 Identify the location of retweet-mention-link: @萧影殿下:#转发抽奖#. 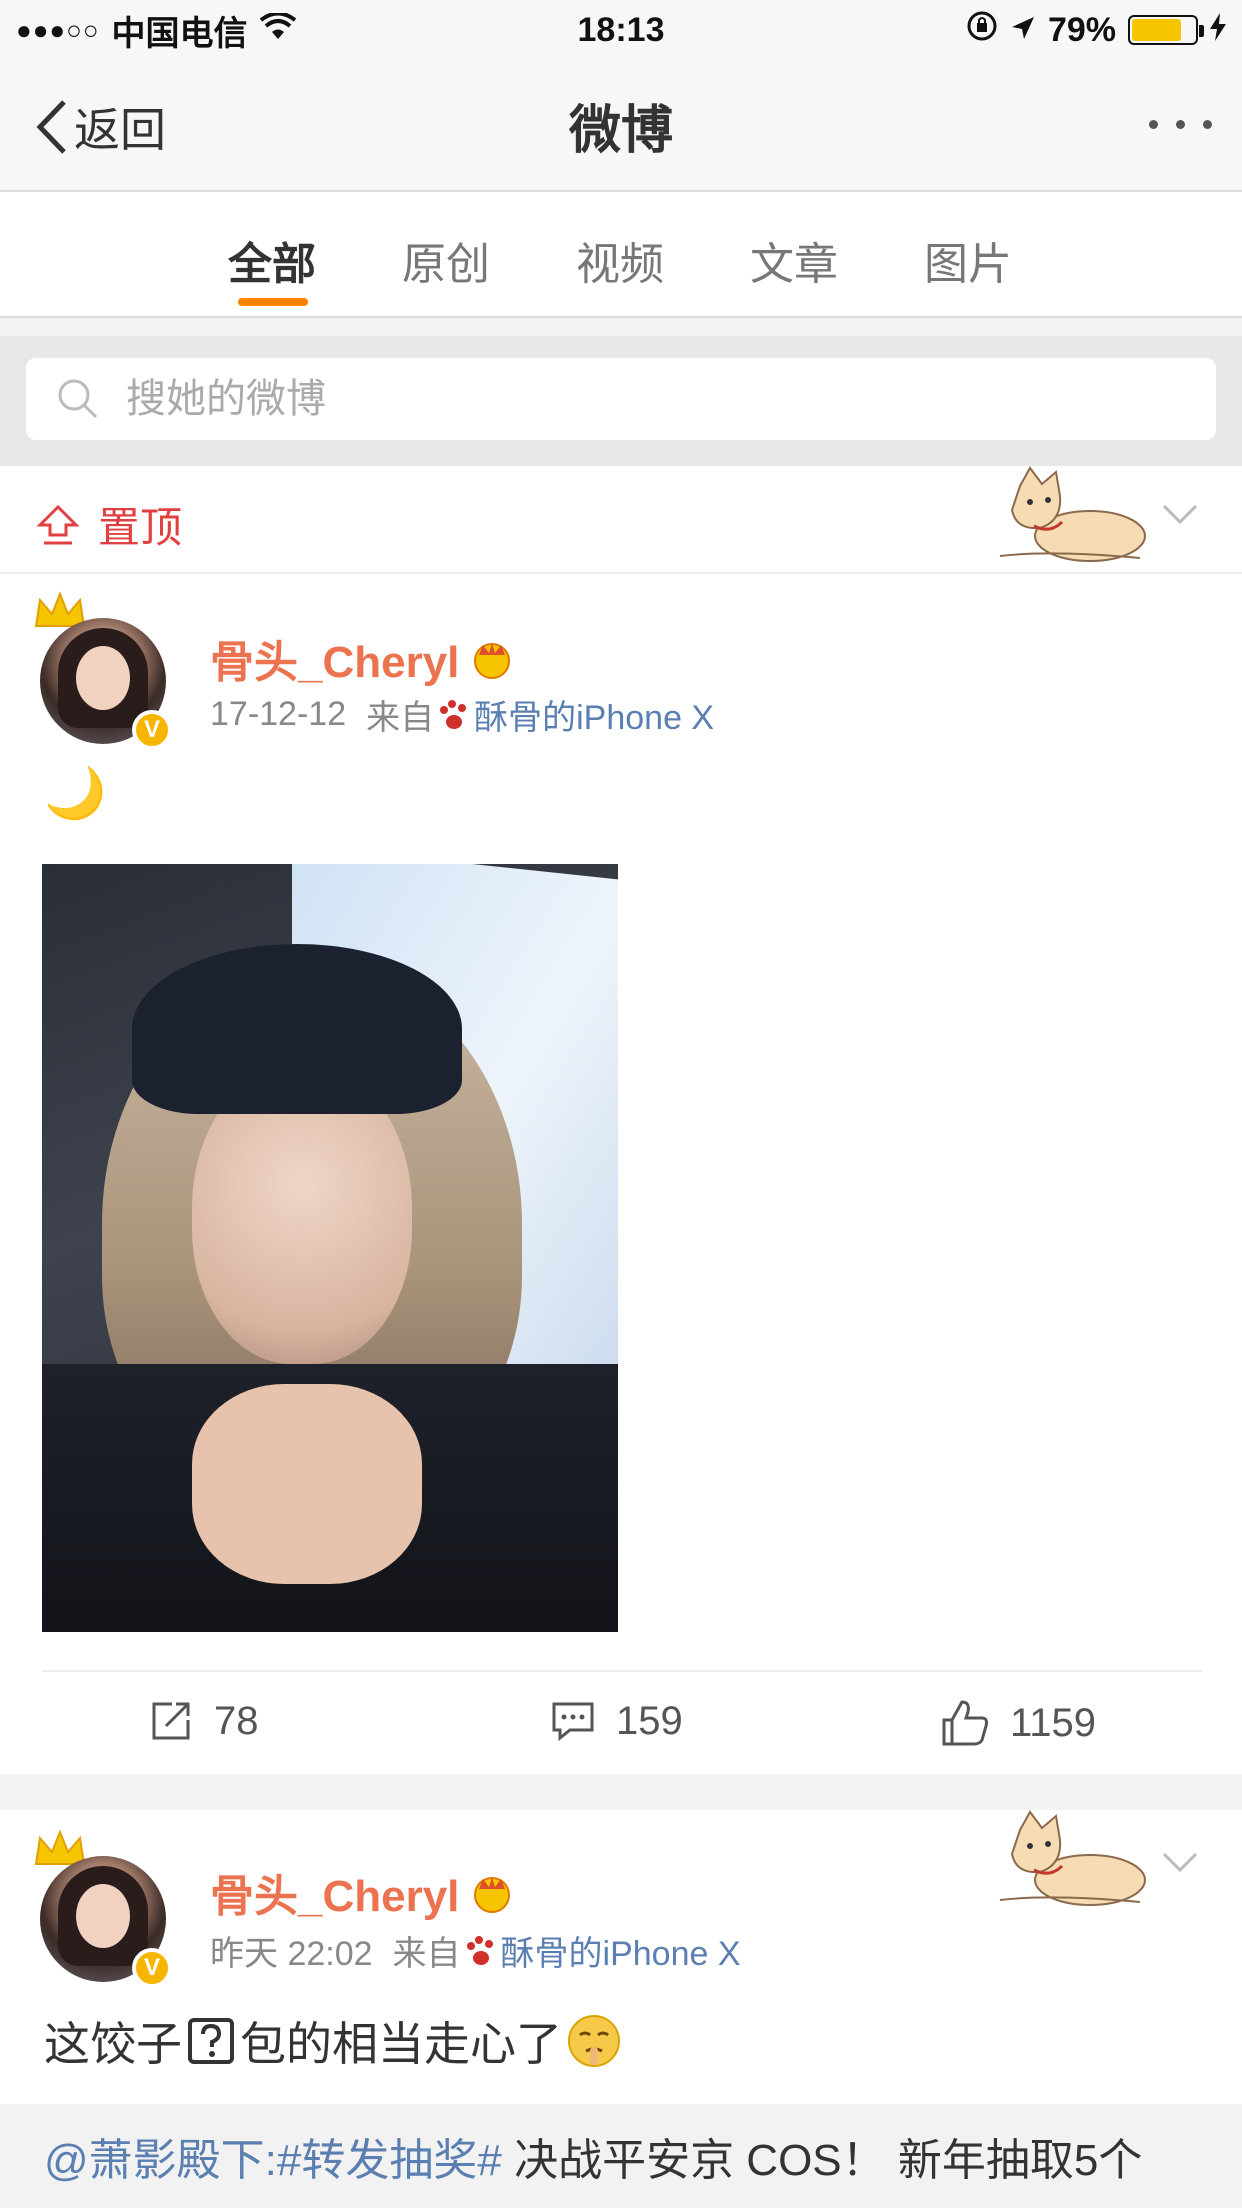
(273, 2160).